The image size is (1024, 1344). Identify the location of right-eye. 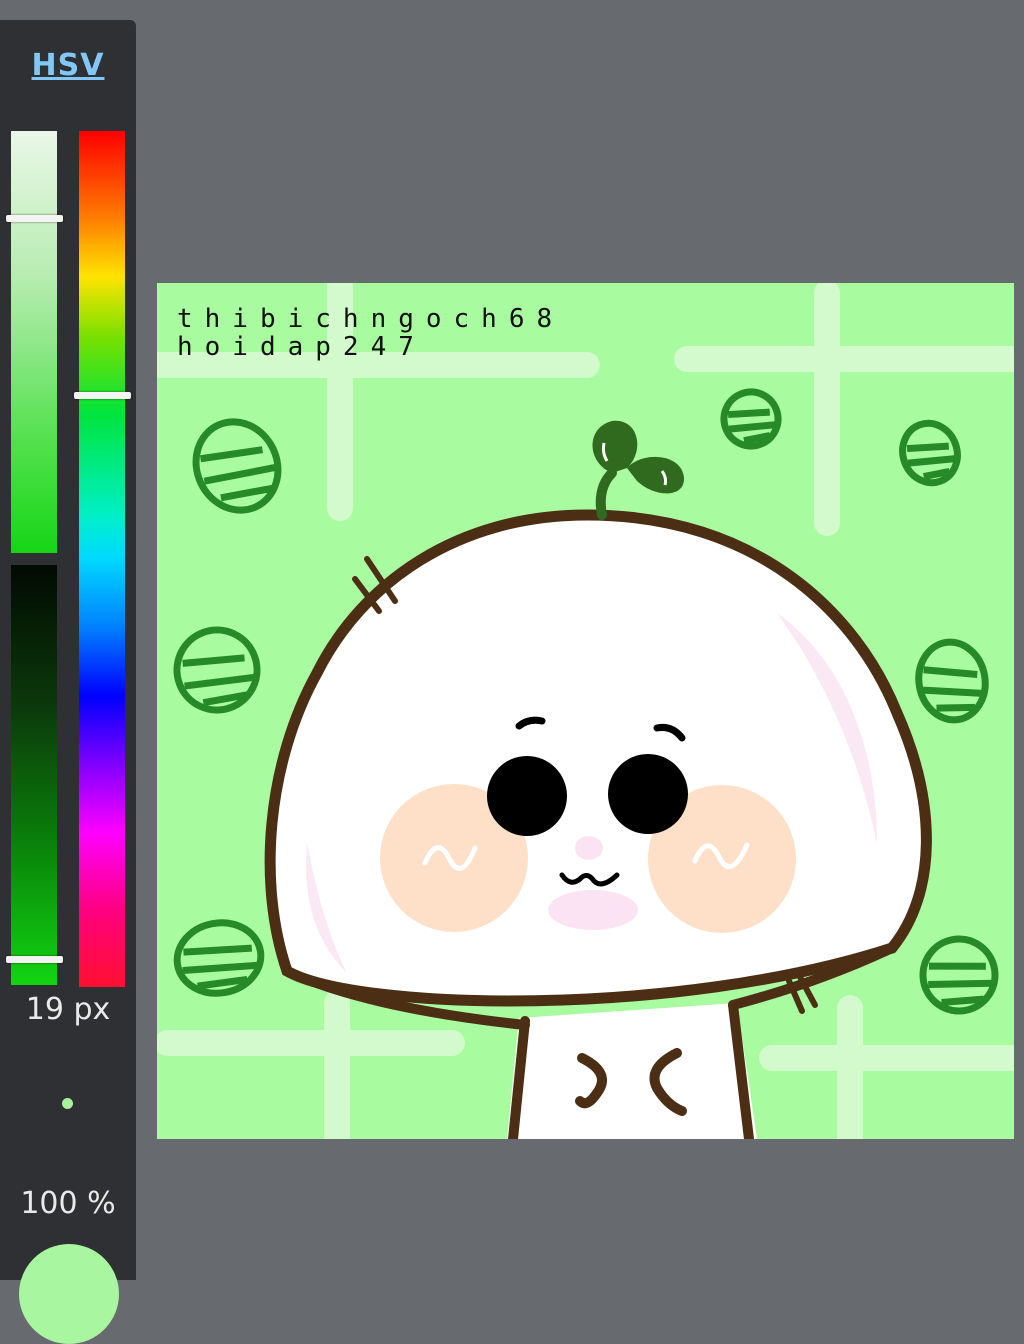
(648, 794).